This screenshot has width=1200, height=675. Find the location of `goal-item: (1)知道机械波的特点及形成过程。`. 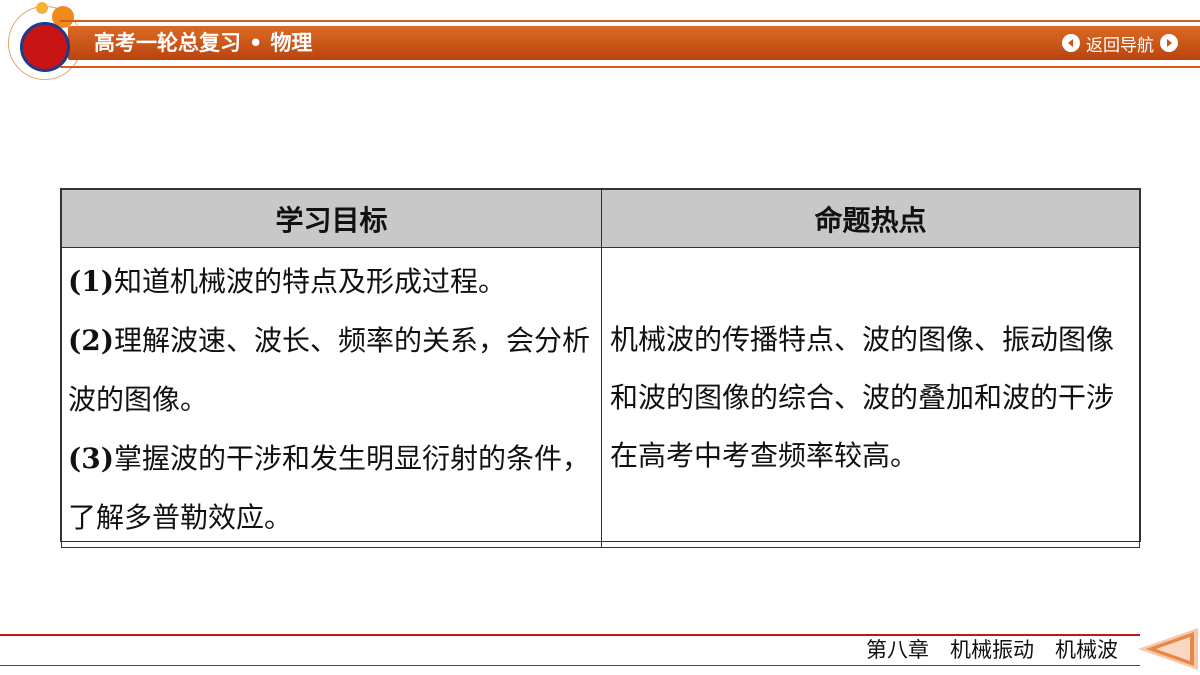

goal-item: (1)知道机械波的特点及形成过程。 is located at coordinates (330, 281).